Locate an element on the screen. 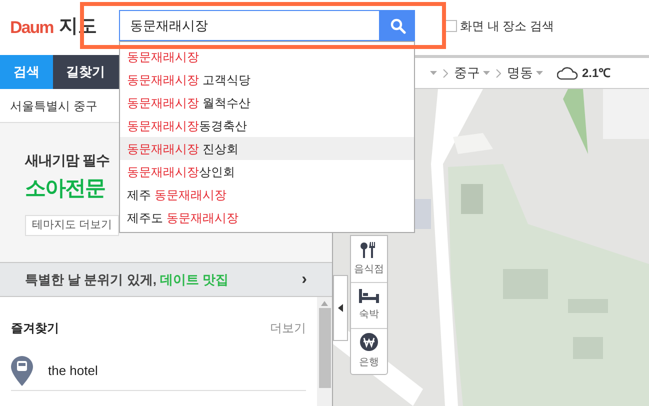 The width and height of the screenshot is (649, 406). checkbox-label: 화면 내 장소 검색 is located at coordinates (507, 26).